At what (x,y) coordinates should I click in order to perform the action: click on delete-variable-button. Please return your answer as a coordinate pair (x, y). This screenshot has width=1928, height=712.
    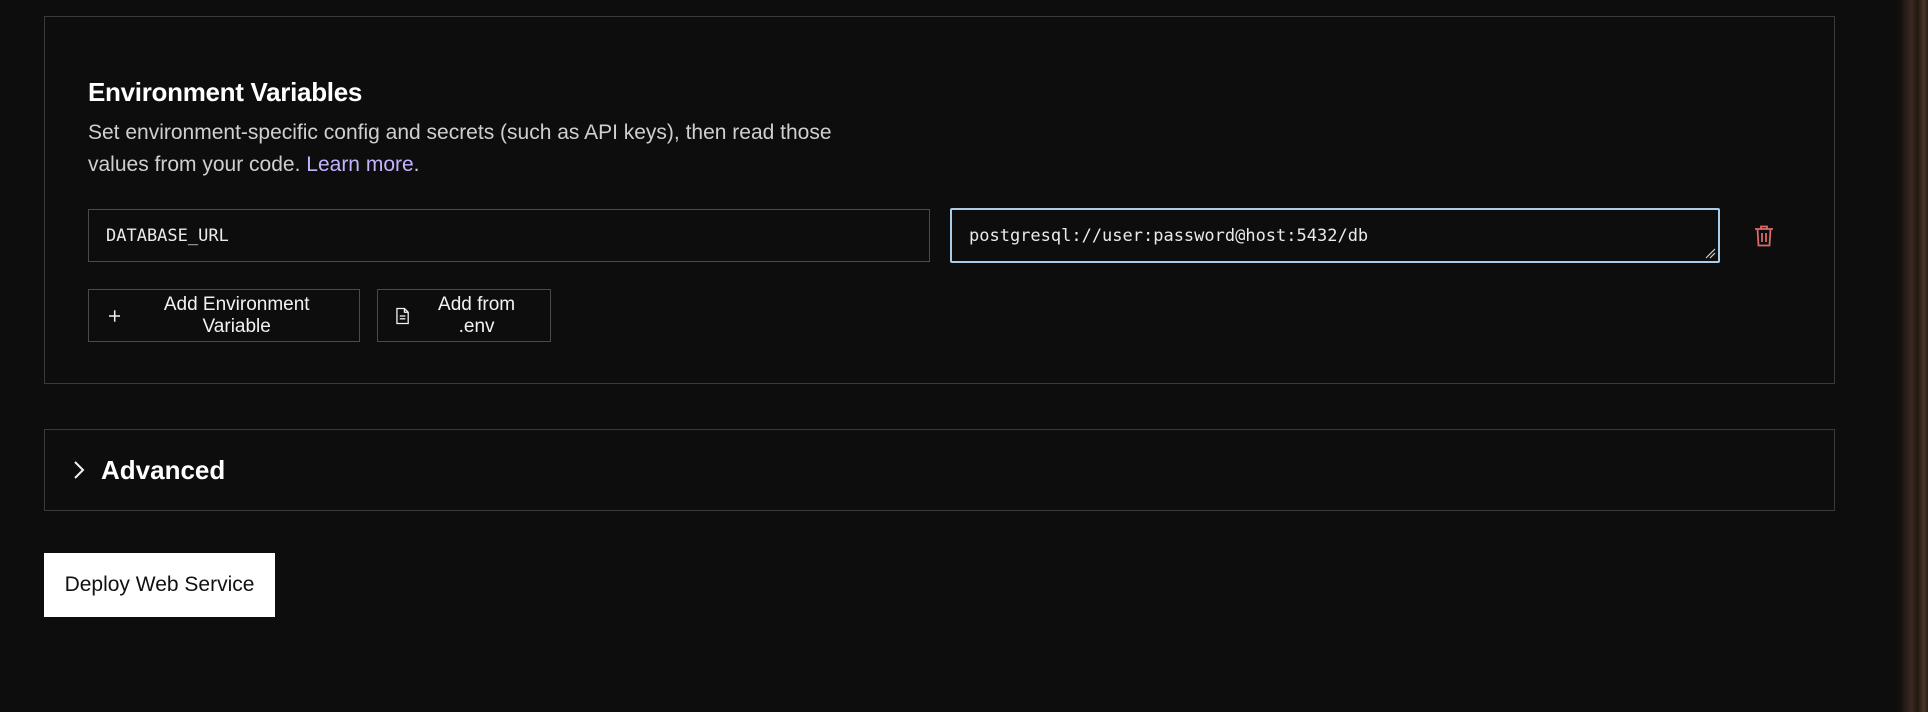
    Looking at the image, I should click on (1764, 236).